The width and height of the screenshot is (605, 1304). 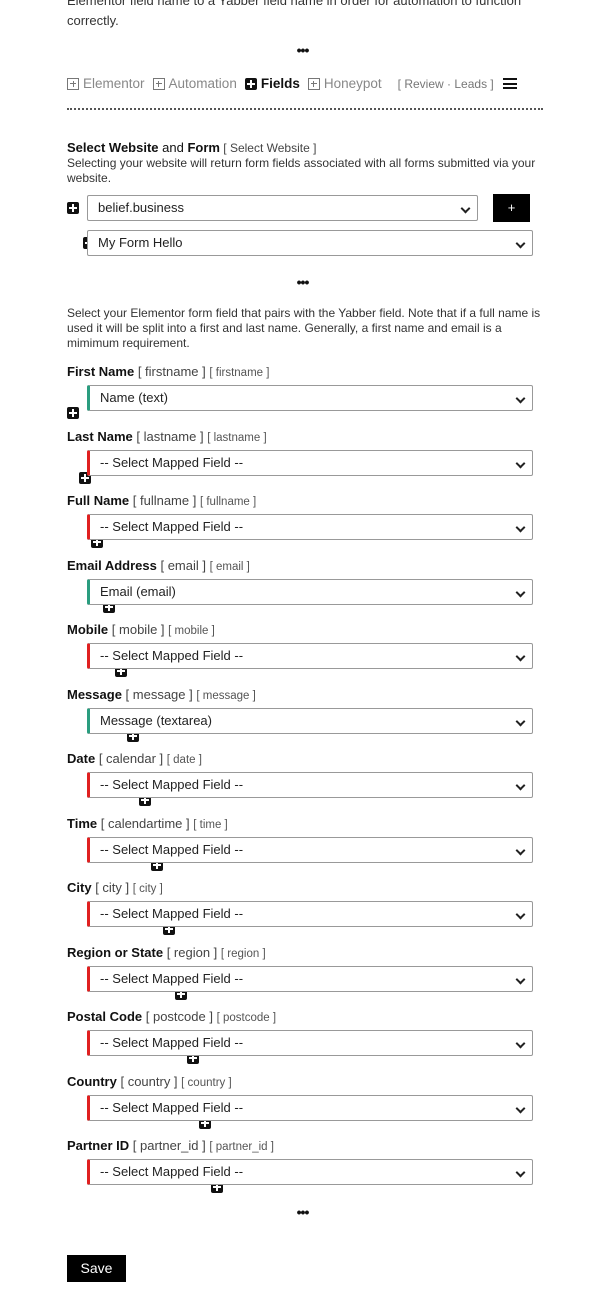 What do you see at coordinates (112, 887) in the screenshot?
I see `field-key: [ city ]` at bounding box center [112, 887].